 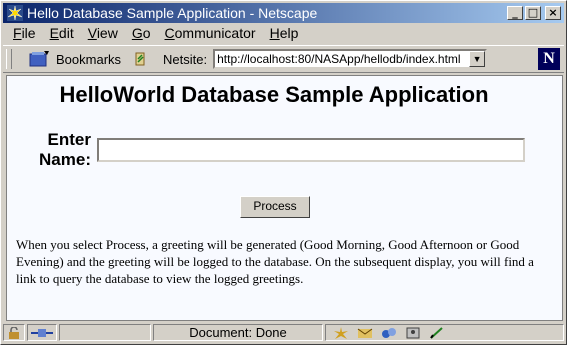 I want to click on status-bar: Document: Done, so click(x=283, y=332).